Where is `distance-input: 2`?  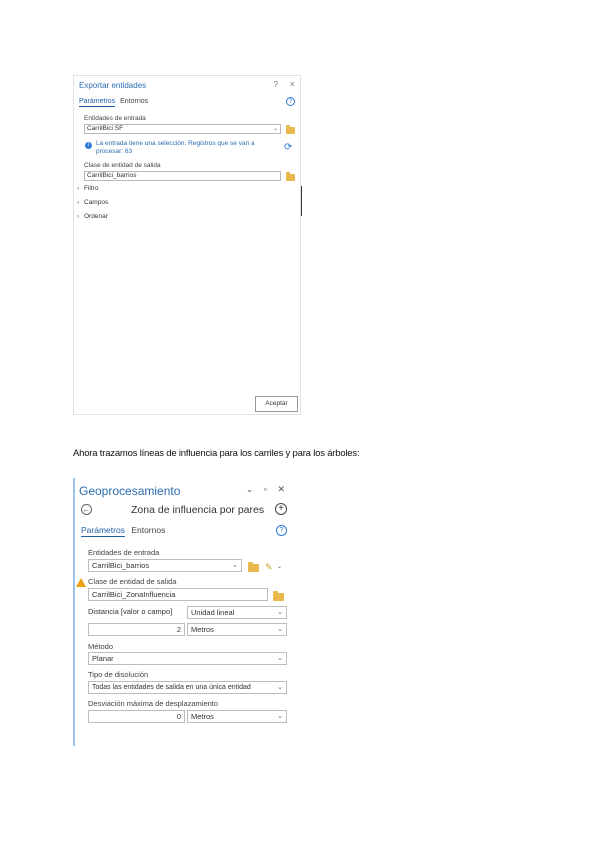
distance-input: 2 is located at coordinates (136, 629).